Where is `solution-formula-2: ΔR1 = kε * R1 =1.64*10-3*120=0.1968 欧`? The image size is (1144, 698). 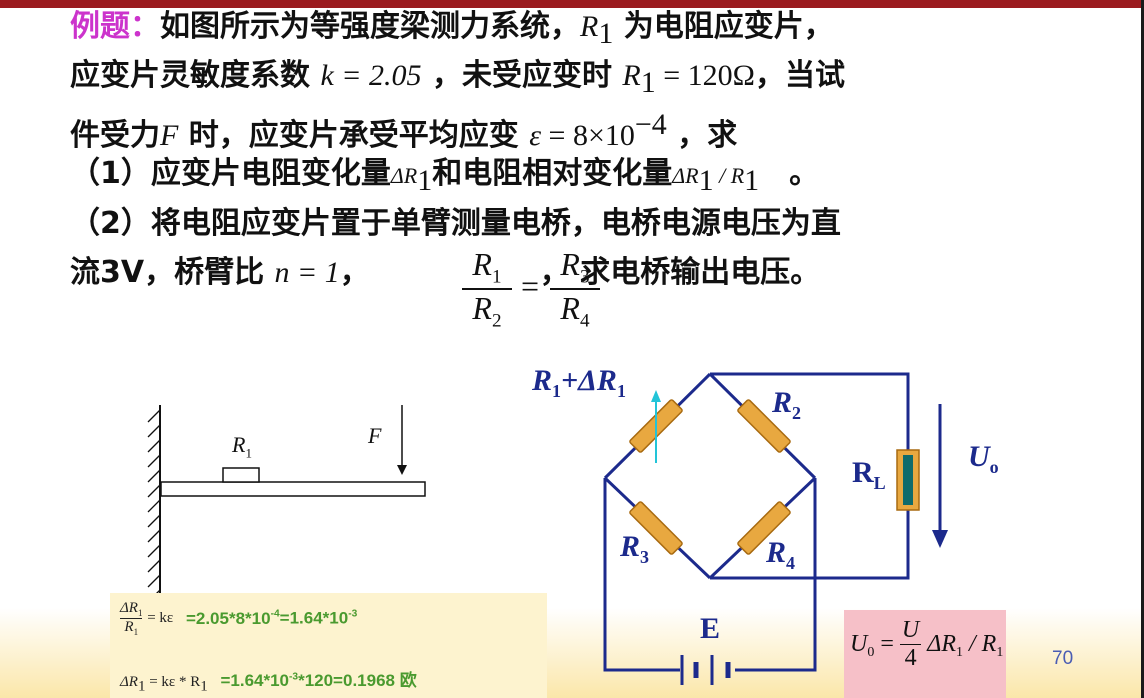
solution-formula-2: ΔR1 = kε * R1 =1.64*10-3*120=0.1968 欧 is located at coordinates (268, 683).